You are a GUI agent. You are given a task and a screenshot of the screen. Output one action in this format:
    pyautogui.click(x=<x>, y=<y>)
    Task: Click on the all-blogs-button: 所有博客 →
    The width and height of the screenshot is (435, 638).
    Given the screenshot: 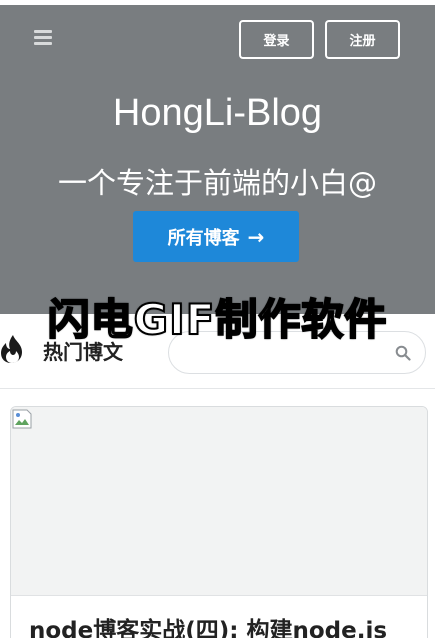 What is the action you would take?
    pyautogui.click(x=216, y=236)
    